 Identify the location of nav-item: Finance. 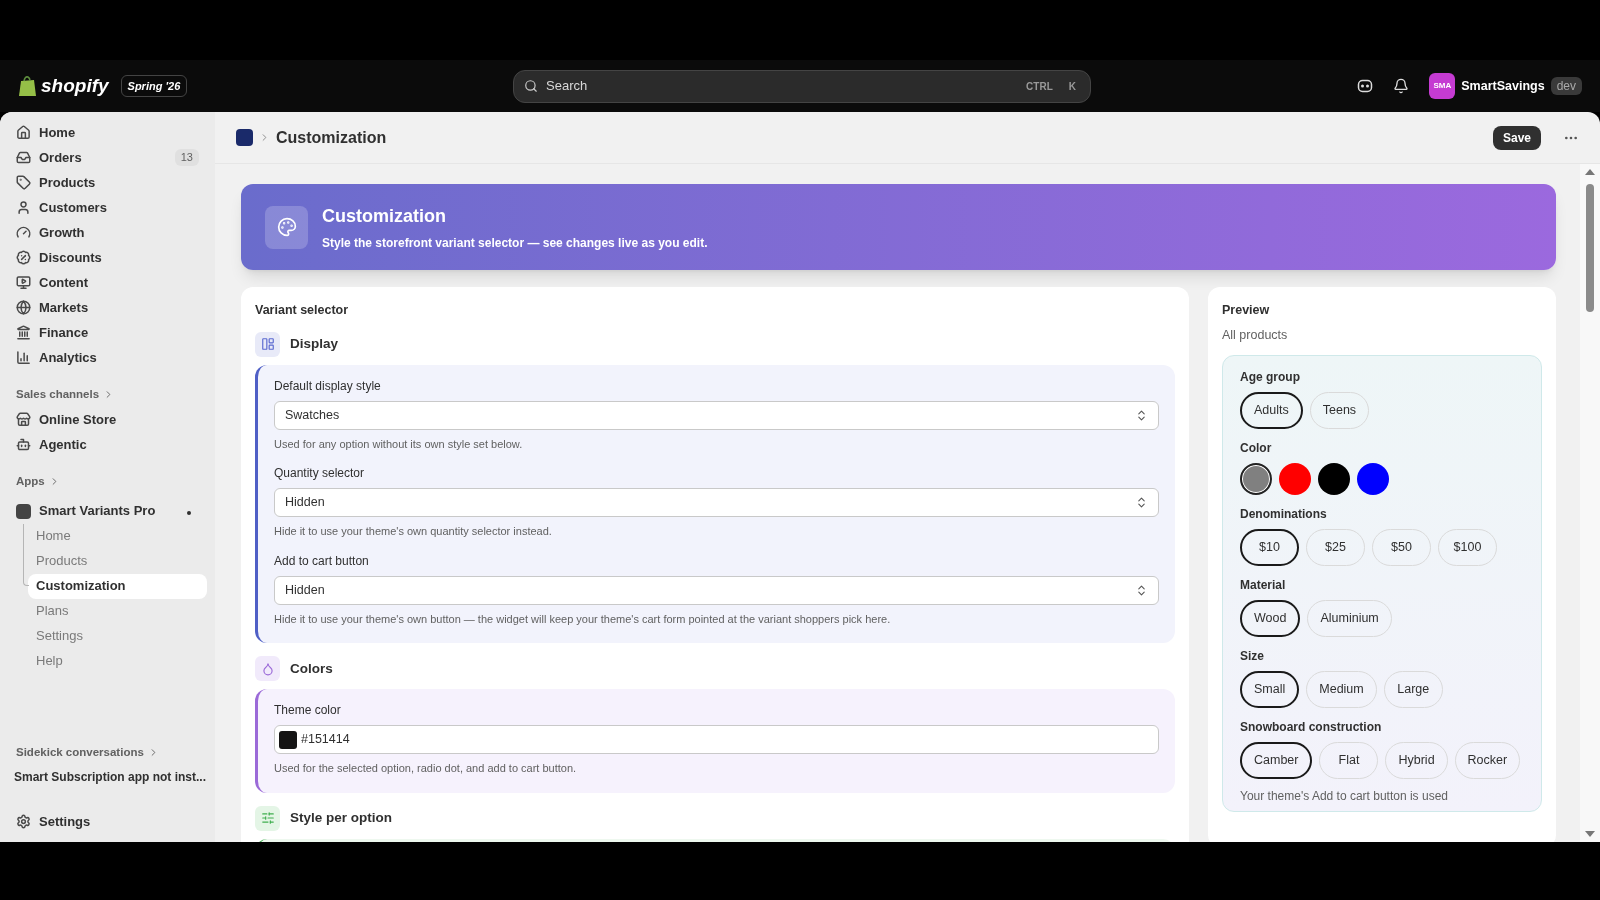
(107, 332).